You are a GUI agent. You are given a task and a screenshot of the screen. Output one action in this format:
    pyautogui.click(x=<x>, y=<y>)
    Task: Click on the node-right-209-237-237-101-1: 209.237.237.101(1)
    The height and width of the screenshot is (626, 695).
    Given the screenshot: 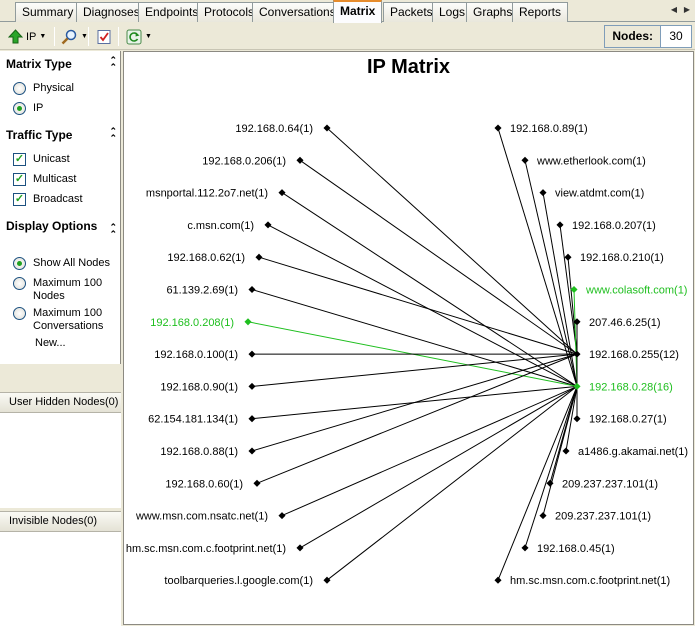 What is the action you would take?
    pyautogui.click(x=595, y=517)
    